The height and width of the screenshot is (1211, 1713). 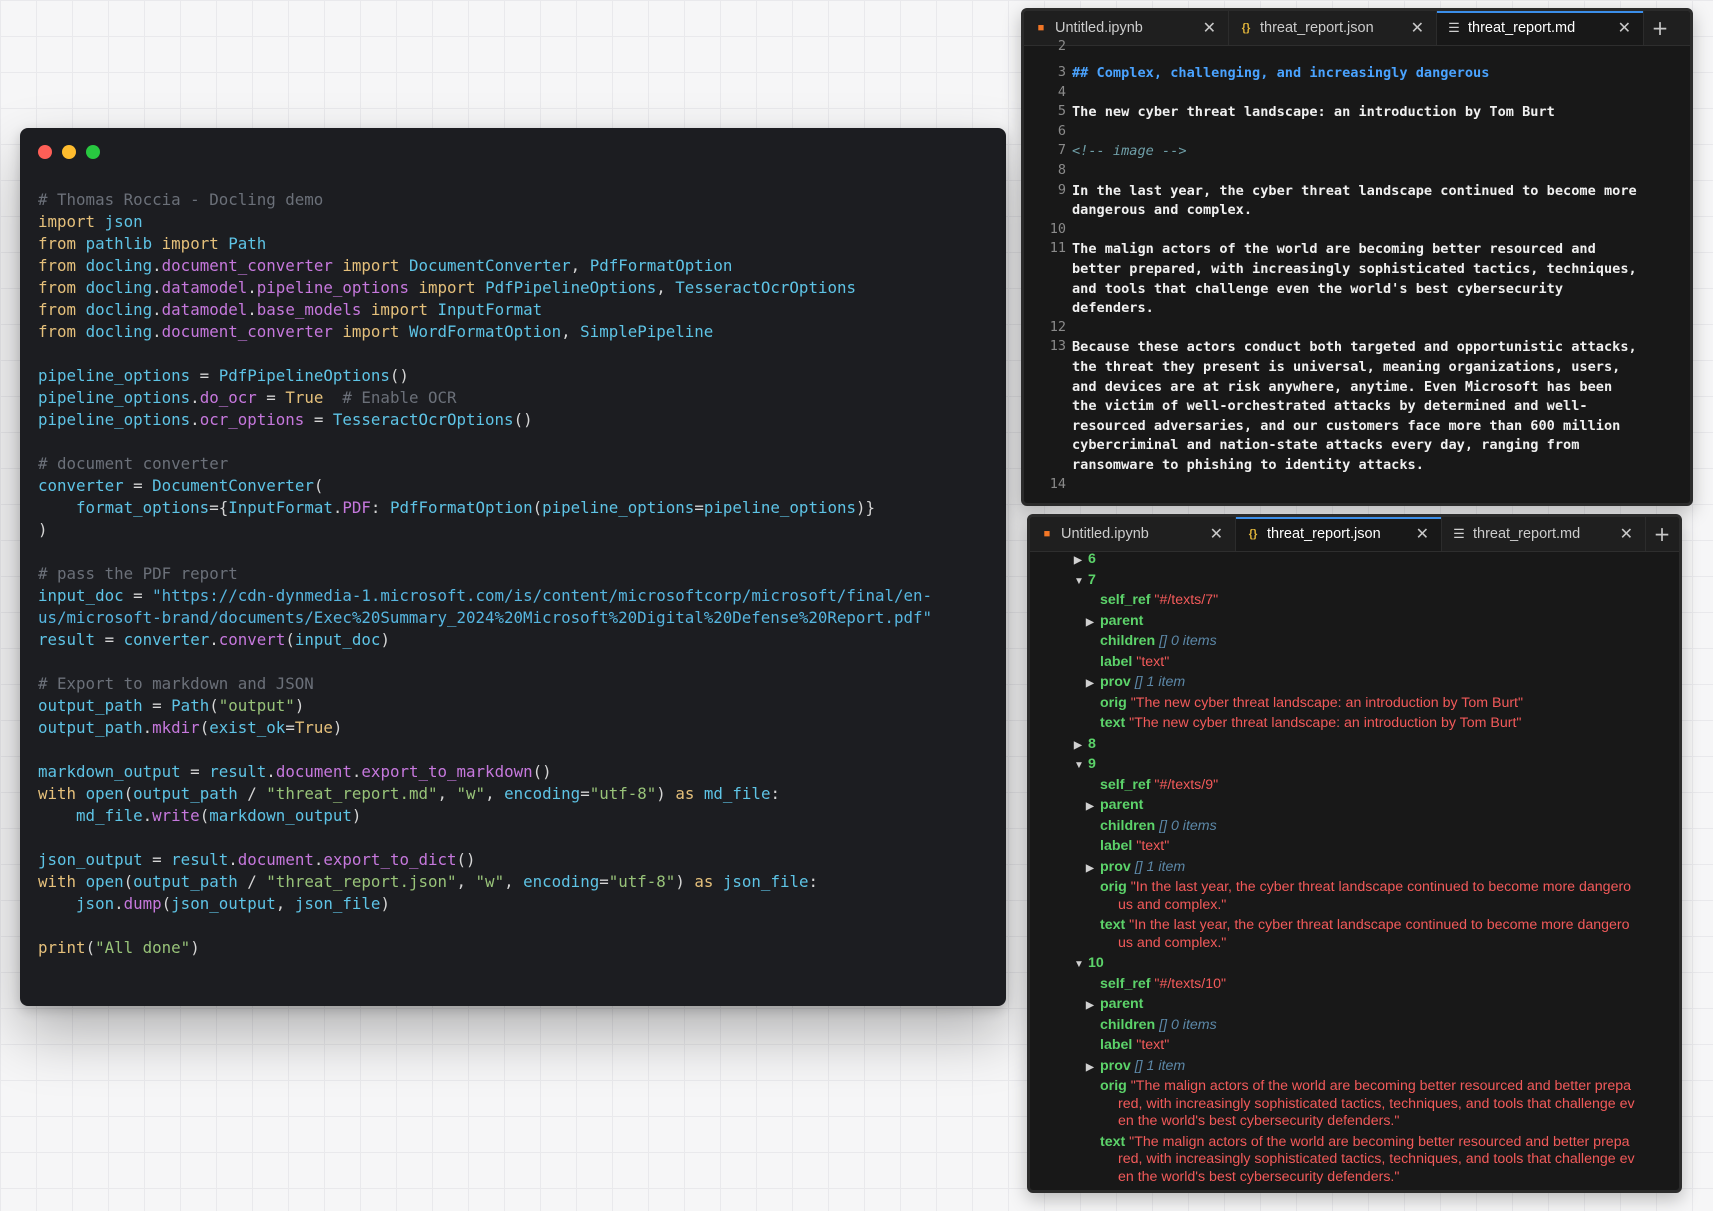 I want to click on close-window-button, so click(x=45, y=152).